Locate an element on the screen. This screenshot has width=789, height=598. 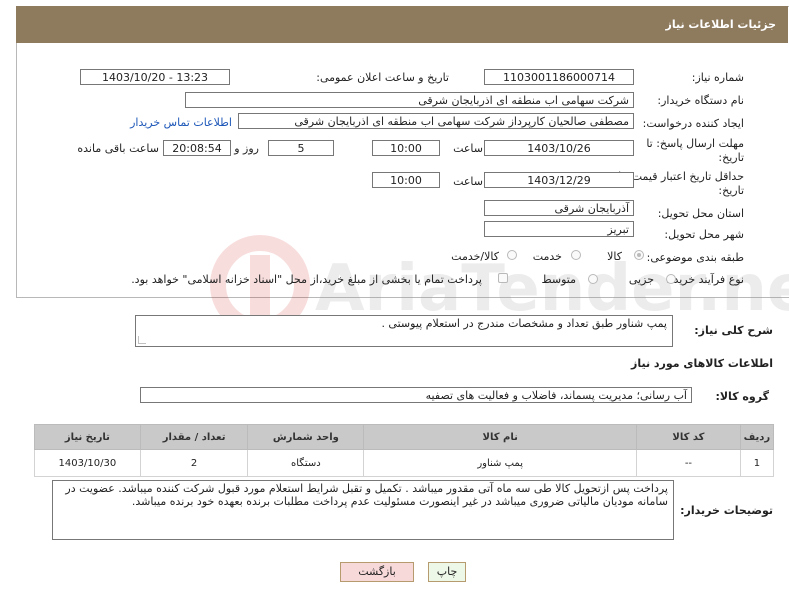
col-qty-header: تعداد / مقدار is located at coordinates (194, 437).